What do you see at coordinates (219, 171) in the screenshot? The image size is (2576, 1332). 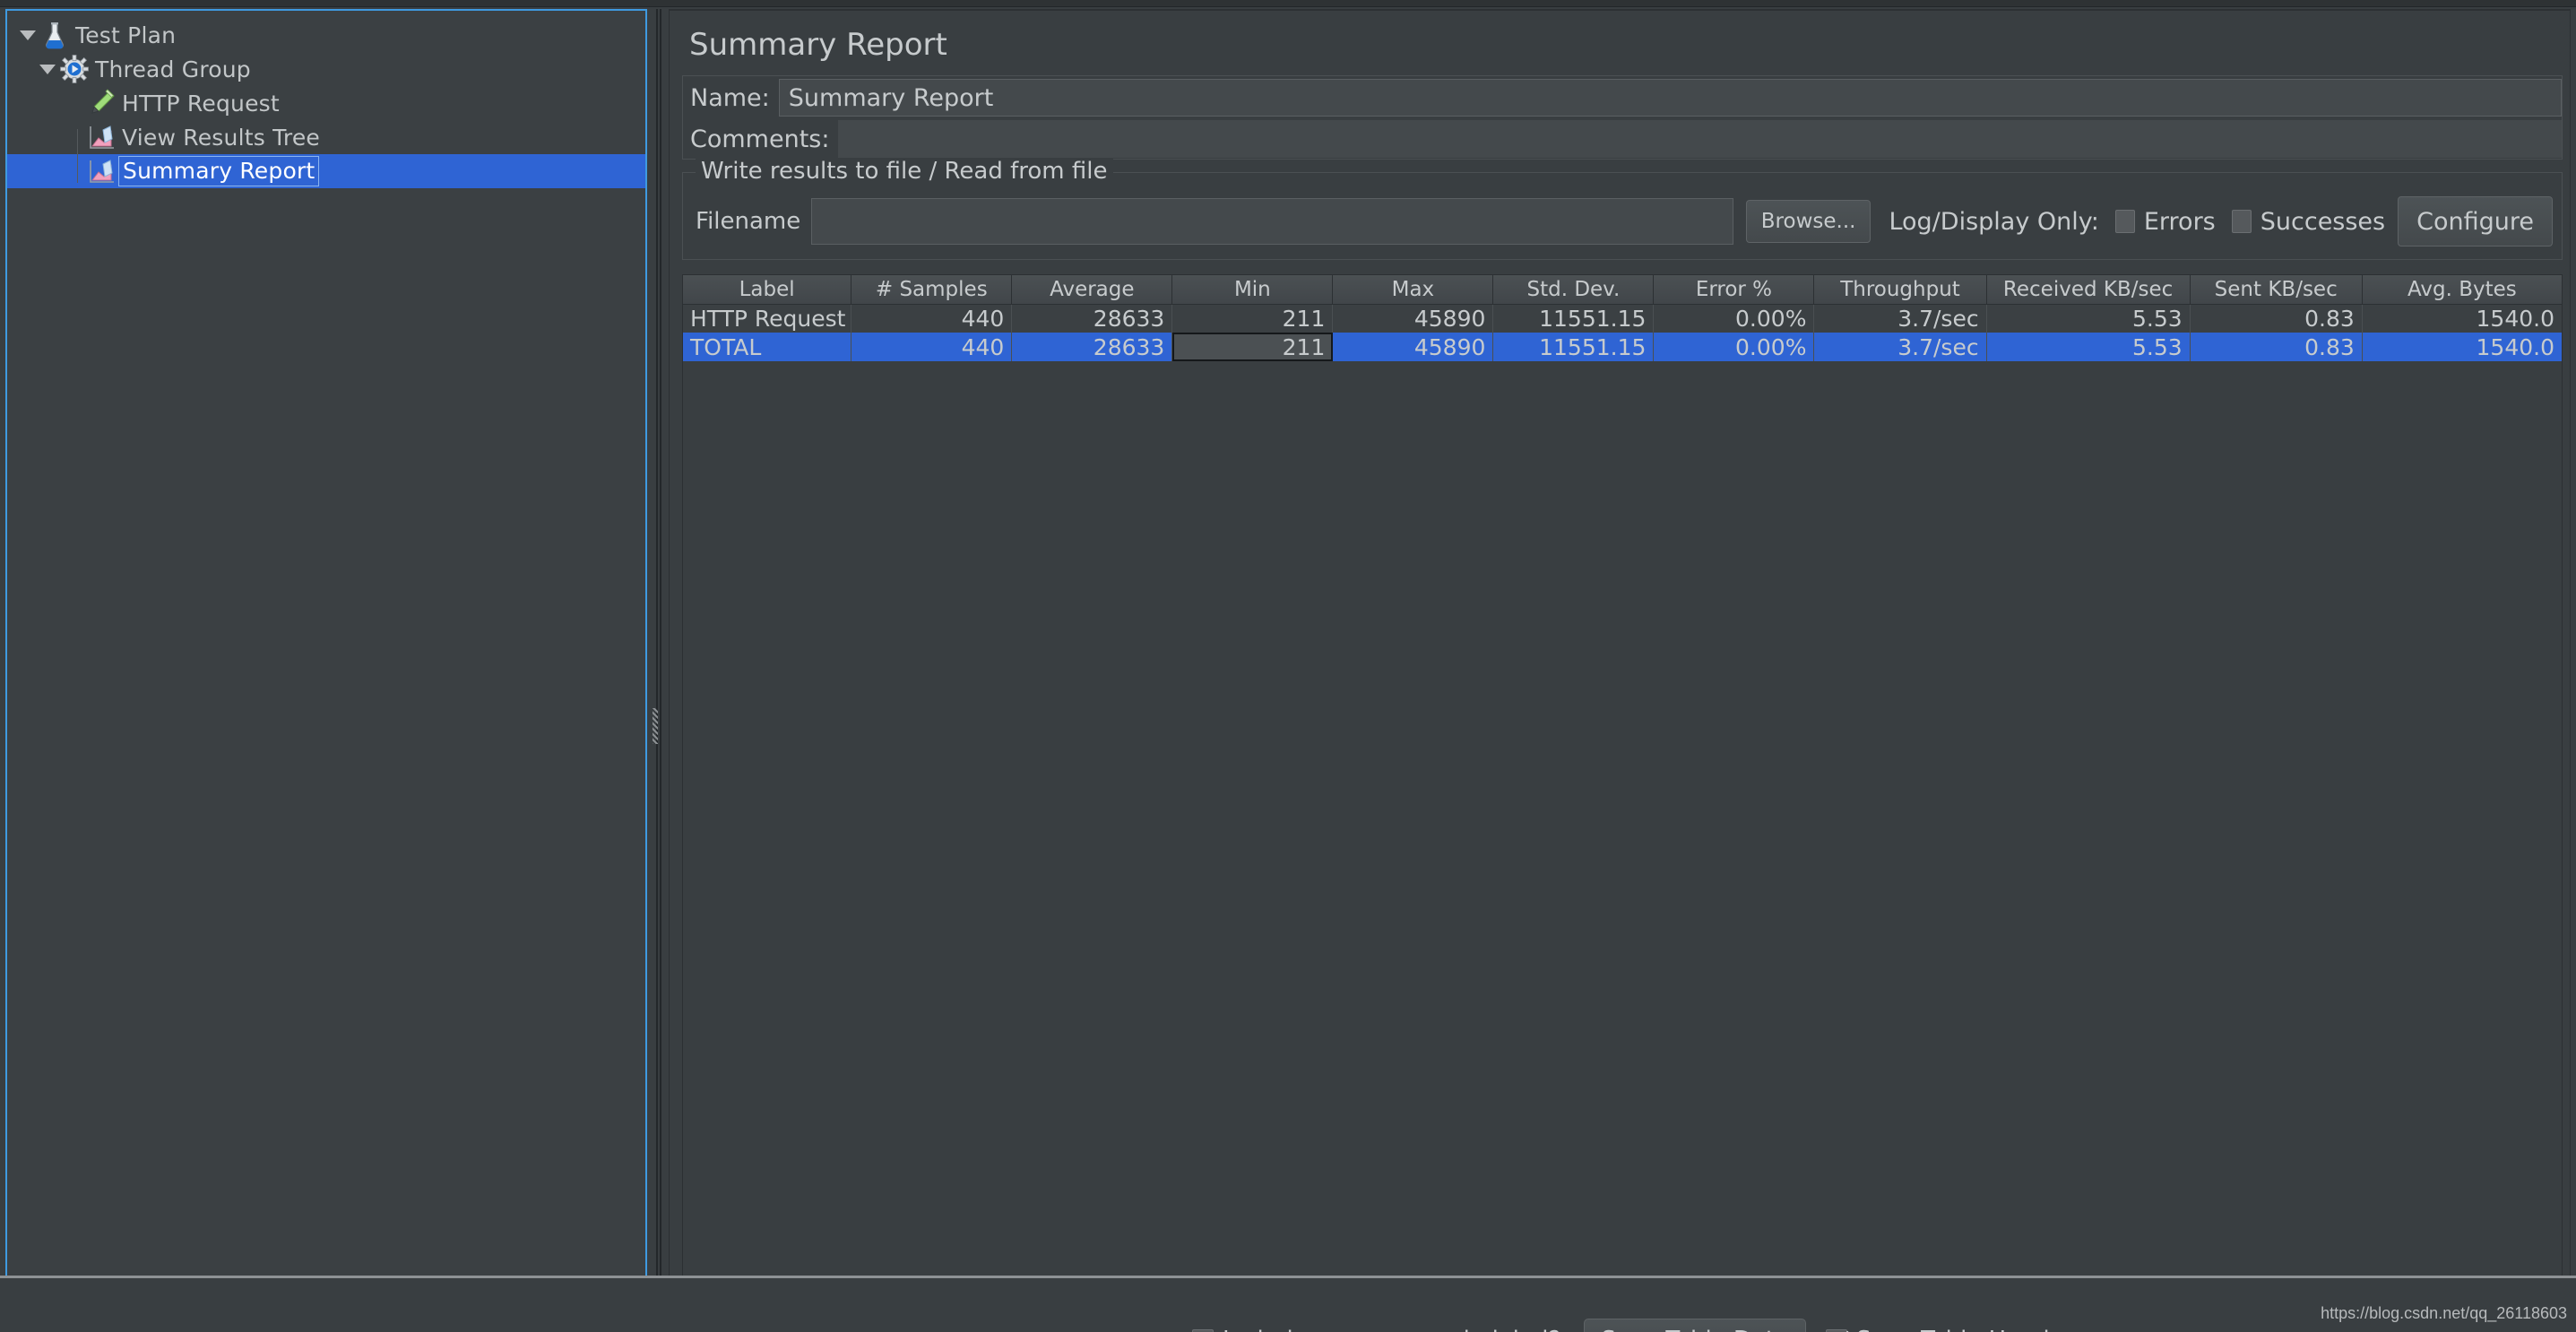 I see `tree-item-label: Summary Report` at bounding box center [219, 171].